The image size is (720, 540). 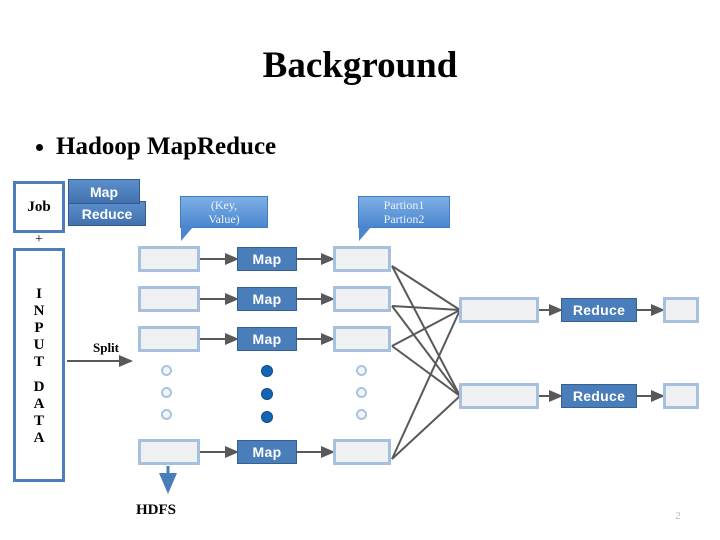 What do you see at coordinates (105, 347) in the screenshot?
I see `split-label: Split` at bounding box center [105, 347].